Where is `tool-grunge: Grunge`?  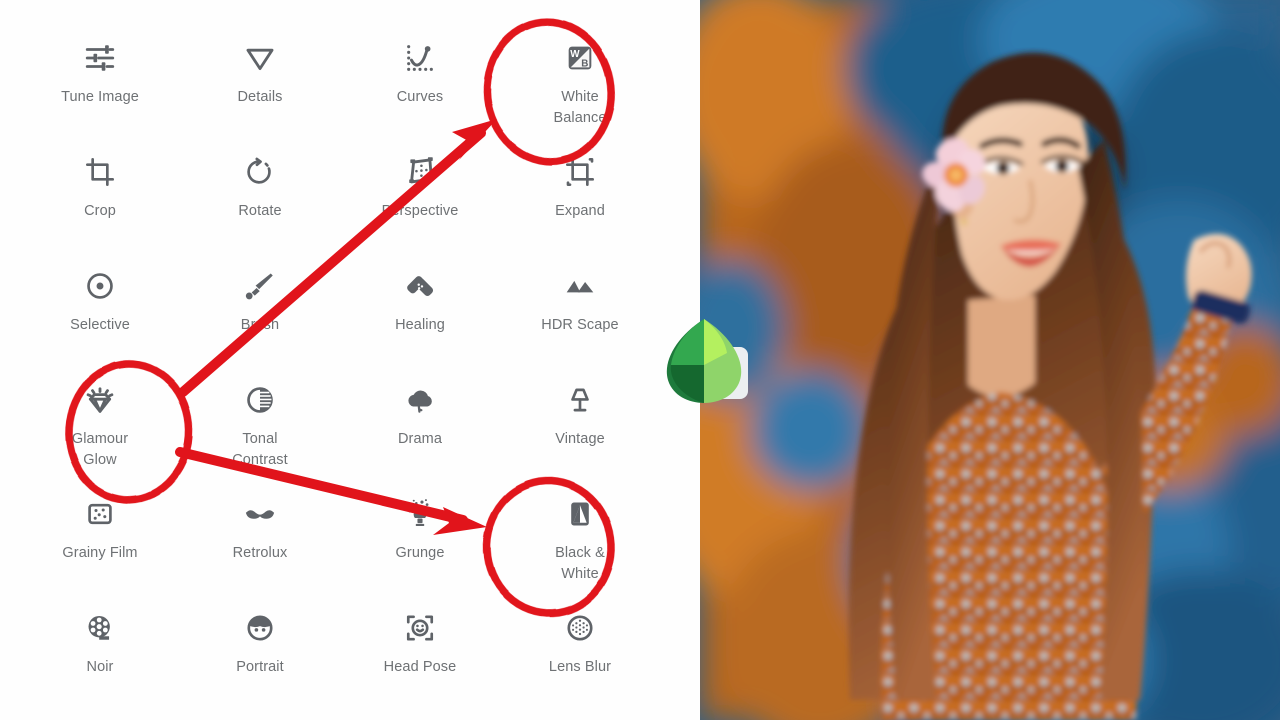
tool-grunge: Grunge is located at coordinates (420, 519).